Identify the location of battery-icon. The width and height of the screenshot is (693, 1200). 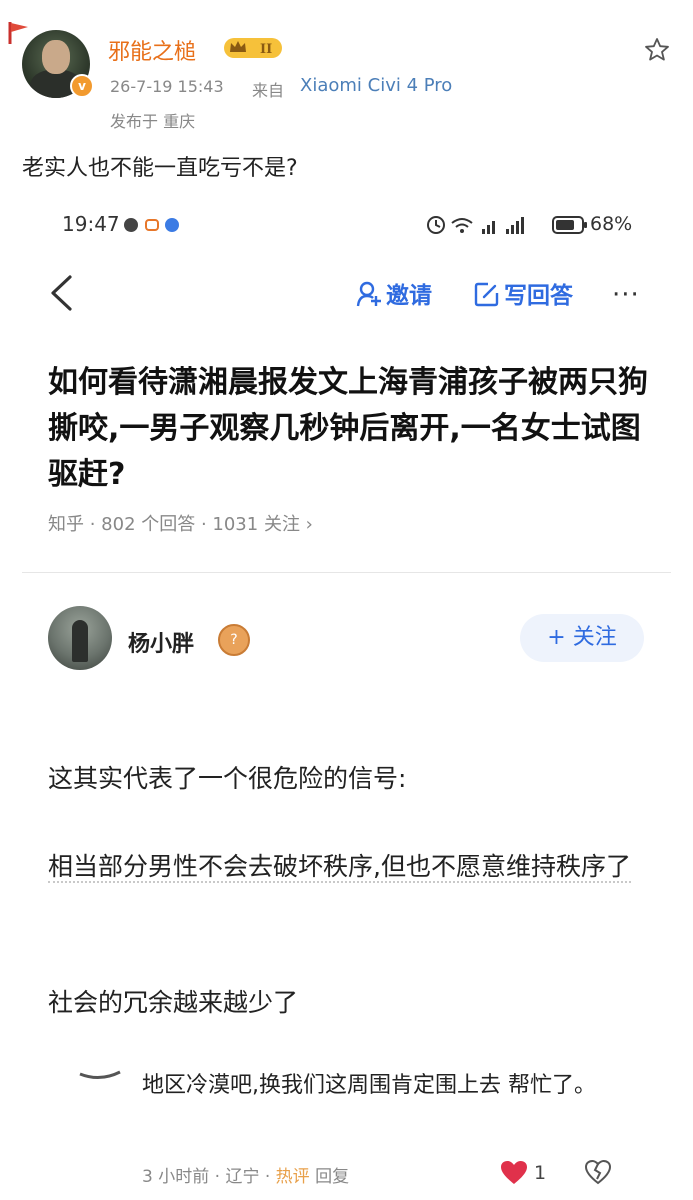
(569, 225).